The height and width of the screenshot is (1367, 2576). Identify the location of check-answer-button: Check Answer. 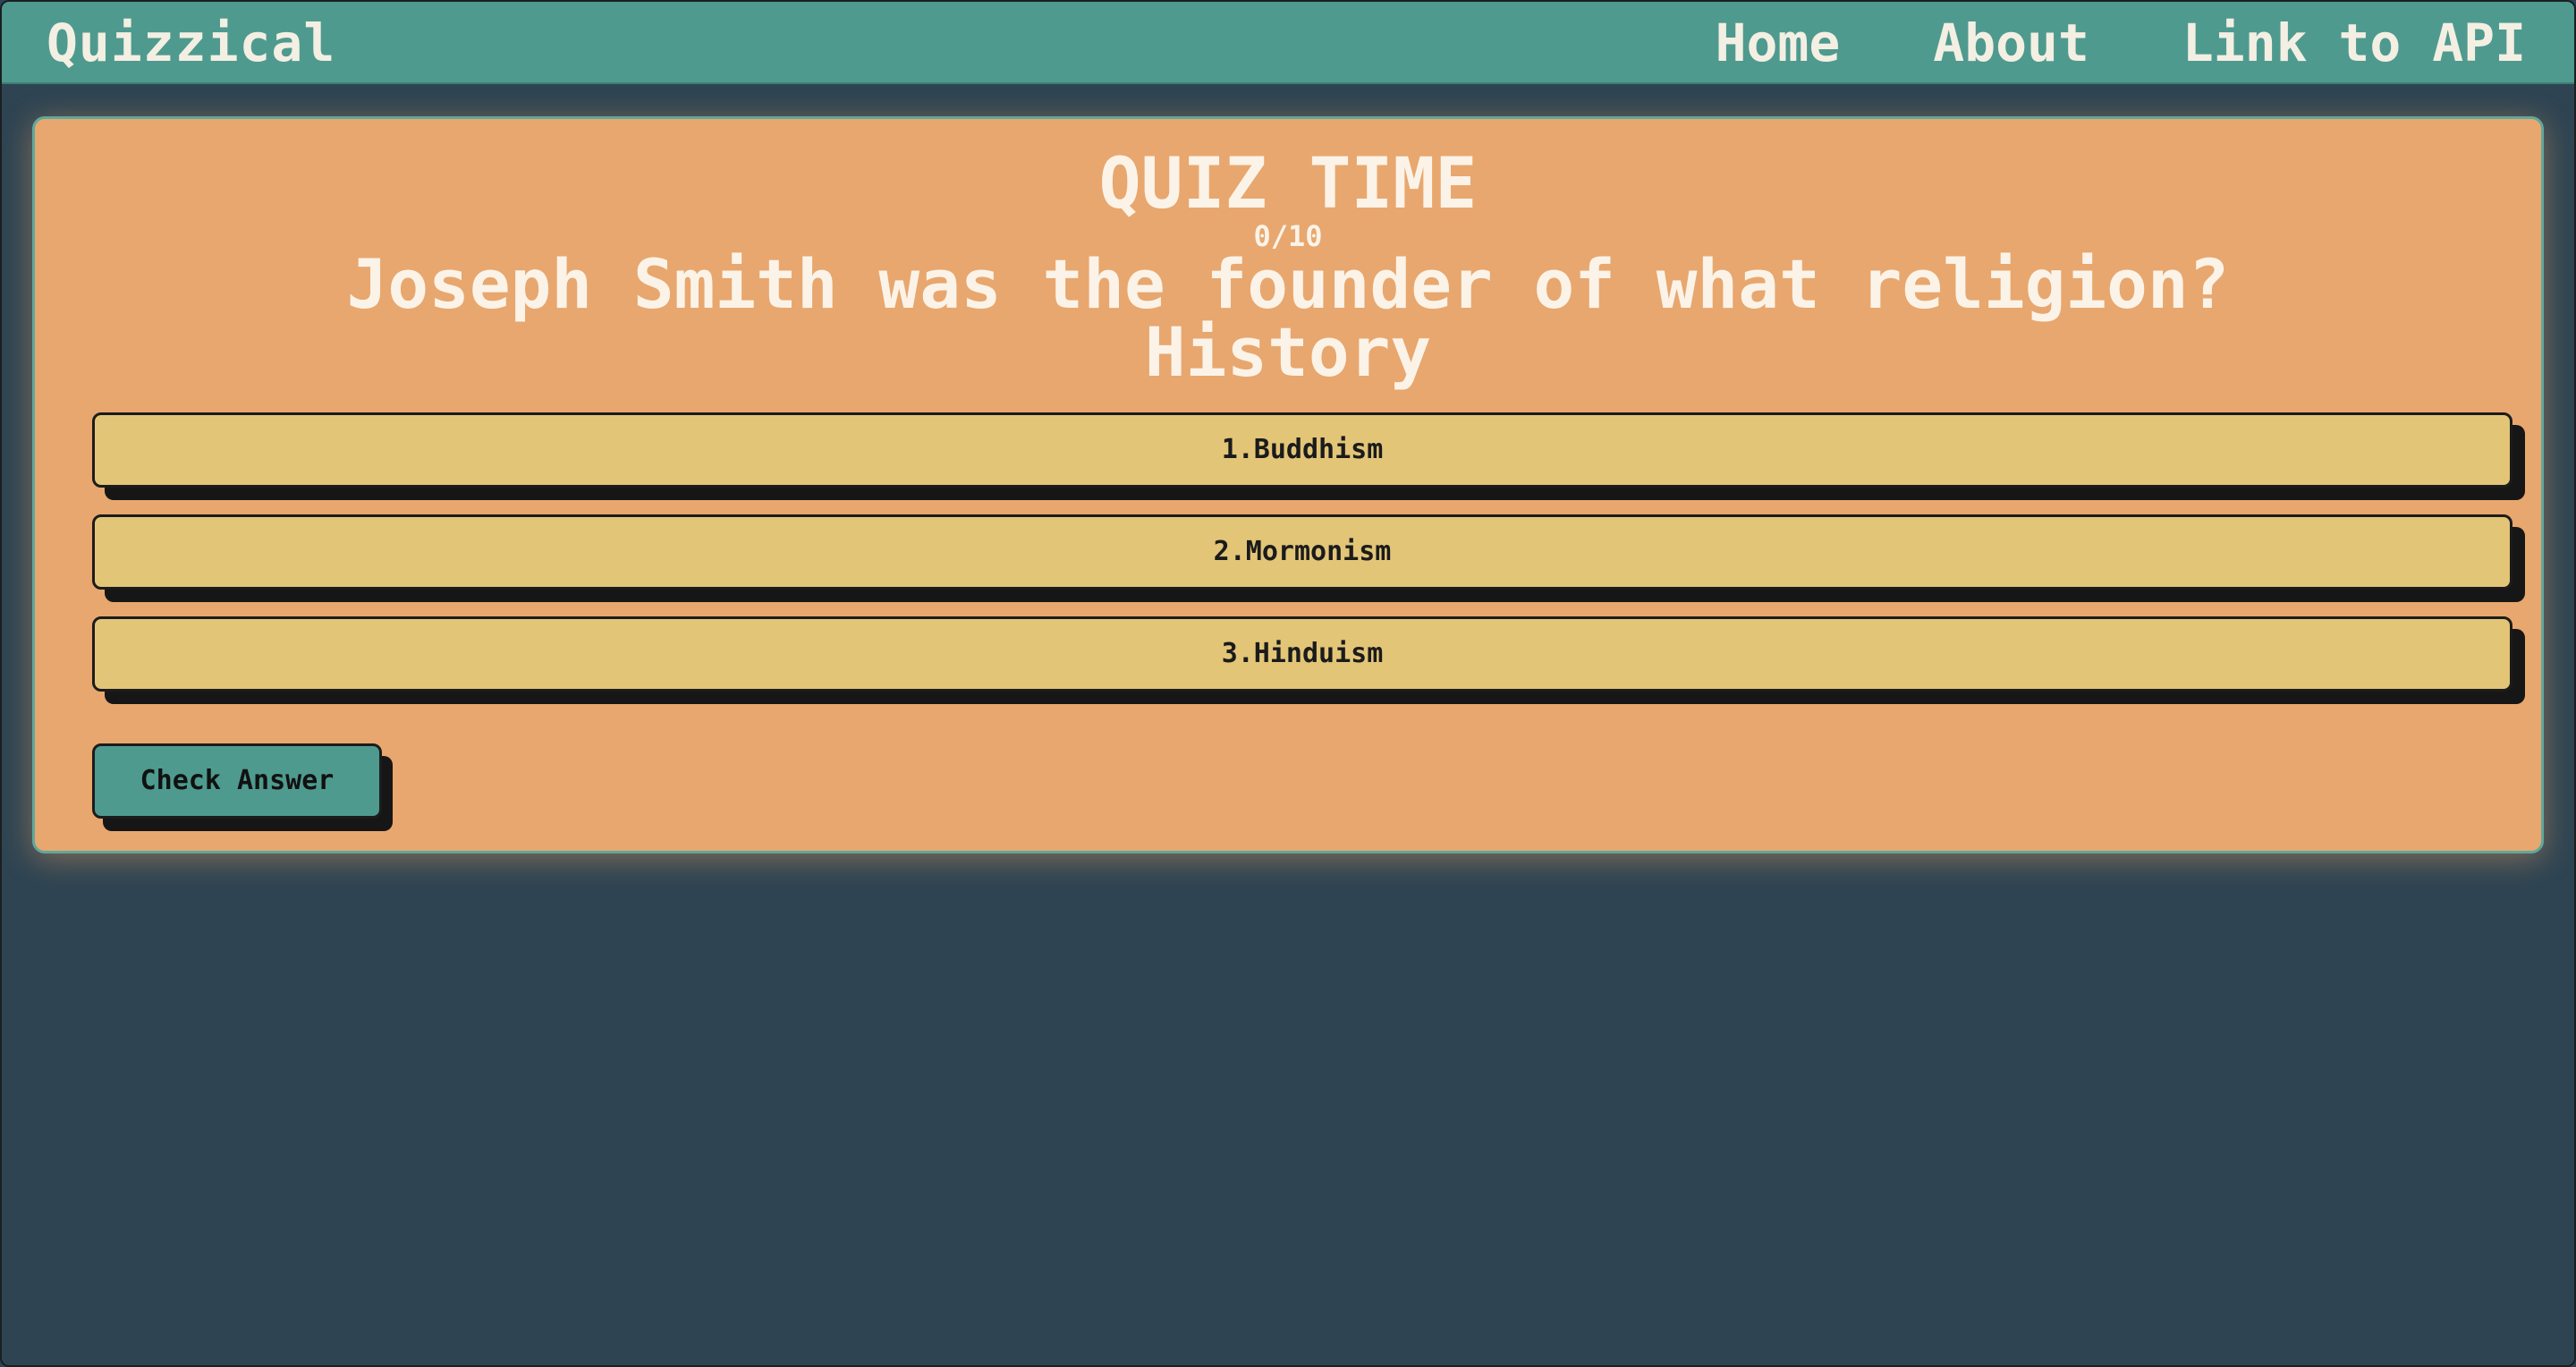
(237, 781).